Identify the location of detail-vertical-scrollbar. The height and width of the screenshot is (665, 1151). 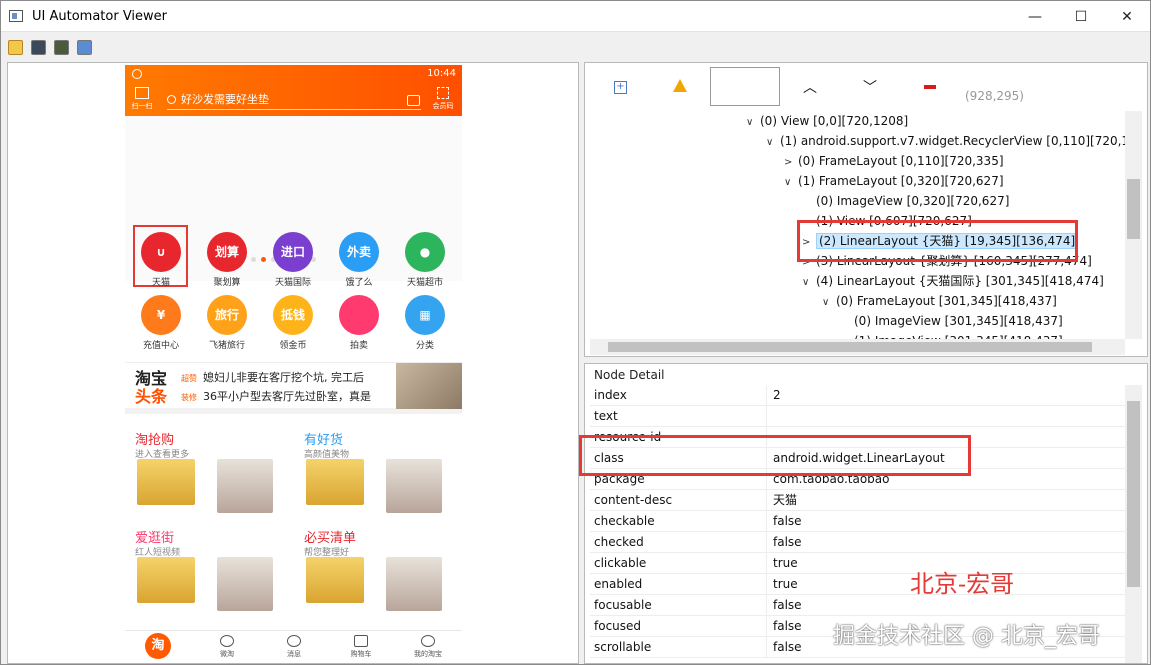
(1133, 524).